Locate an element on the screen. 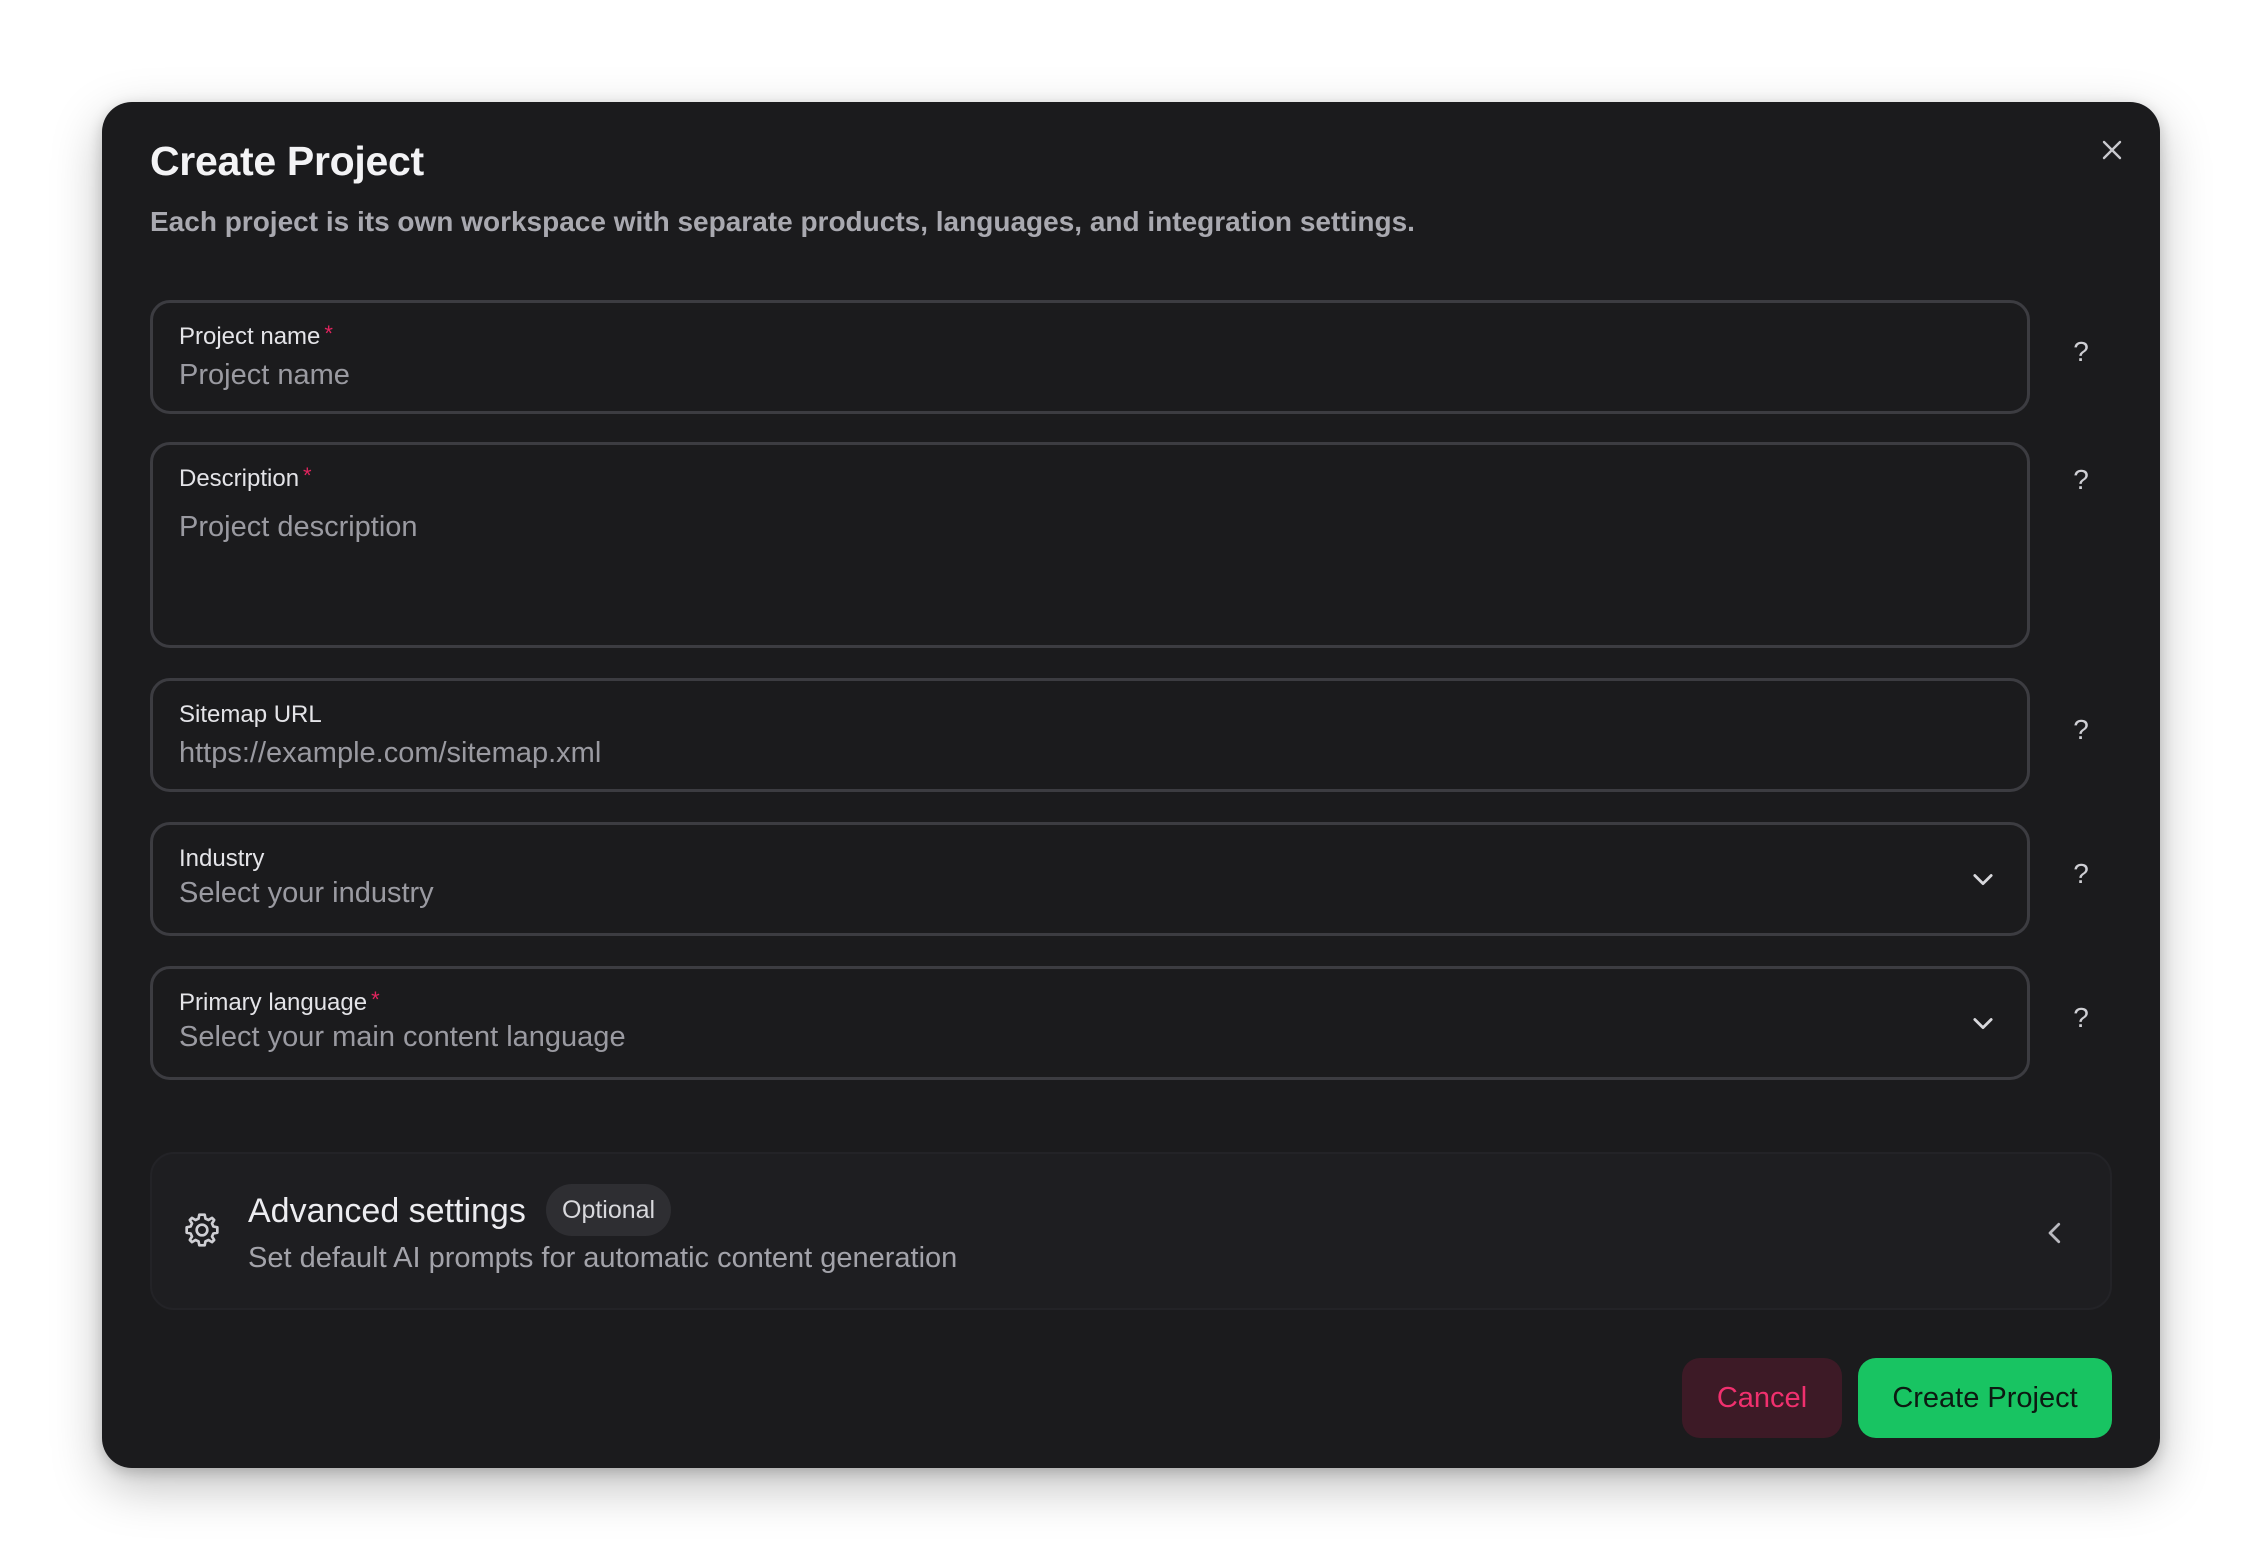 This screenshot has height=1564, width=2252. primary-language-selected-value: Select your main content language is located at coordinates (402, 1037).